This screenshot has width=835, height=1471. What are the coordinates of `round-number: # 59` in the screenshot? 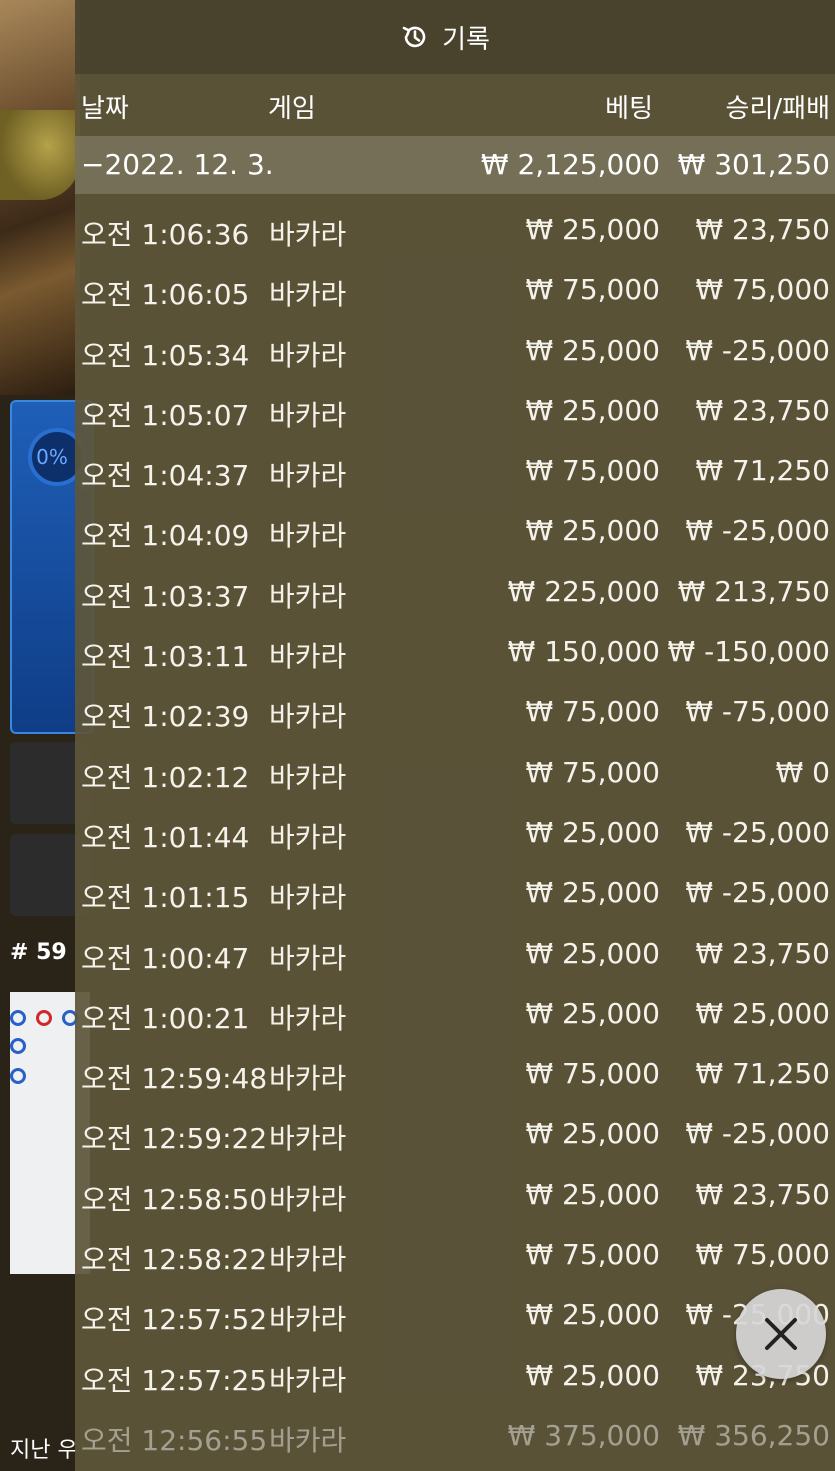 It's located at (38, 952).